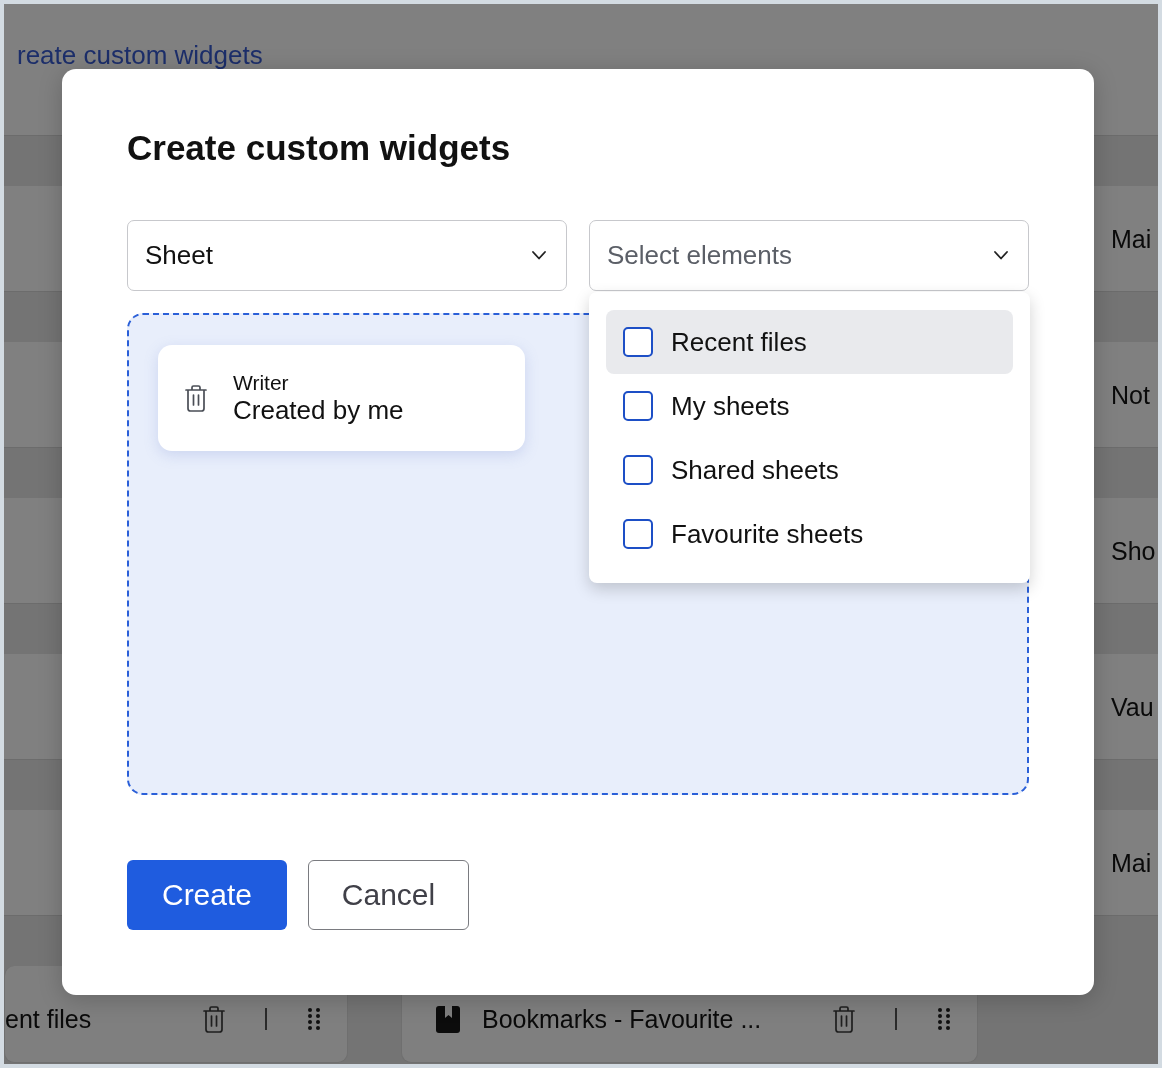 The width and height of the screenshot is (1162, 1068). What do you see at coordinates (49, 1019) in the screenshot?
I see `widget-title: ent files` at bounding box center [49, 1019].